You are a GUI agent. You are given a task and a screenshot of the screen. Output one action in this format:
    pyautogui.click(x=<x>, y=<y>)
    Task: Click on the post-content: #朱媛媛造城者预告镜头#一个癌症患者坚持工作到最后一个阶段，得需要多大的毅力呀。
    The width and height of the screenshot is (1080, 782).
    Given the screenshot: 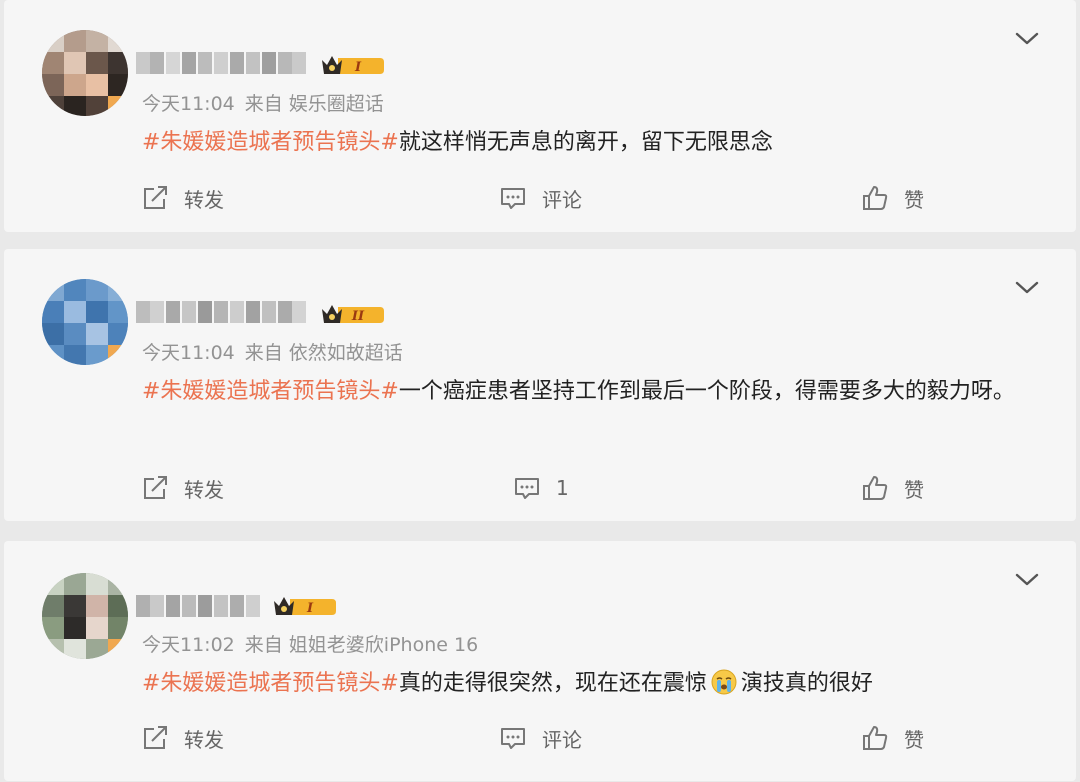 What is the action you would take?
    pyautogui.click(x=592, y=391)
    